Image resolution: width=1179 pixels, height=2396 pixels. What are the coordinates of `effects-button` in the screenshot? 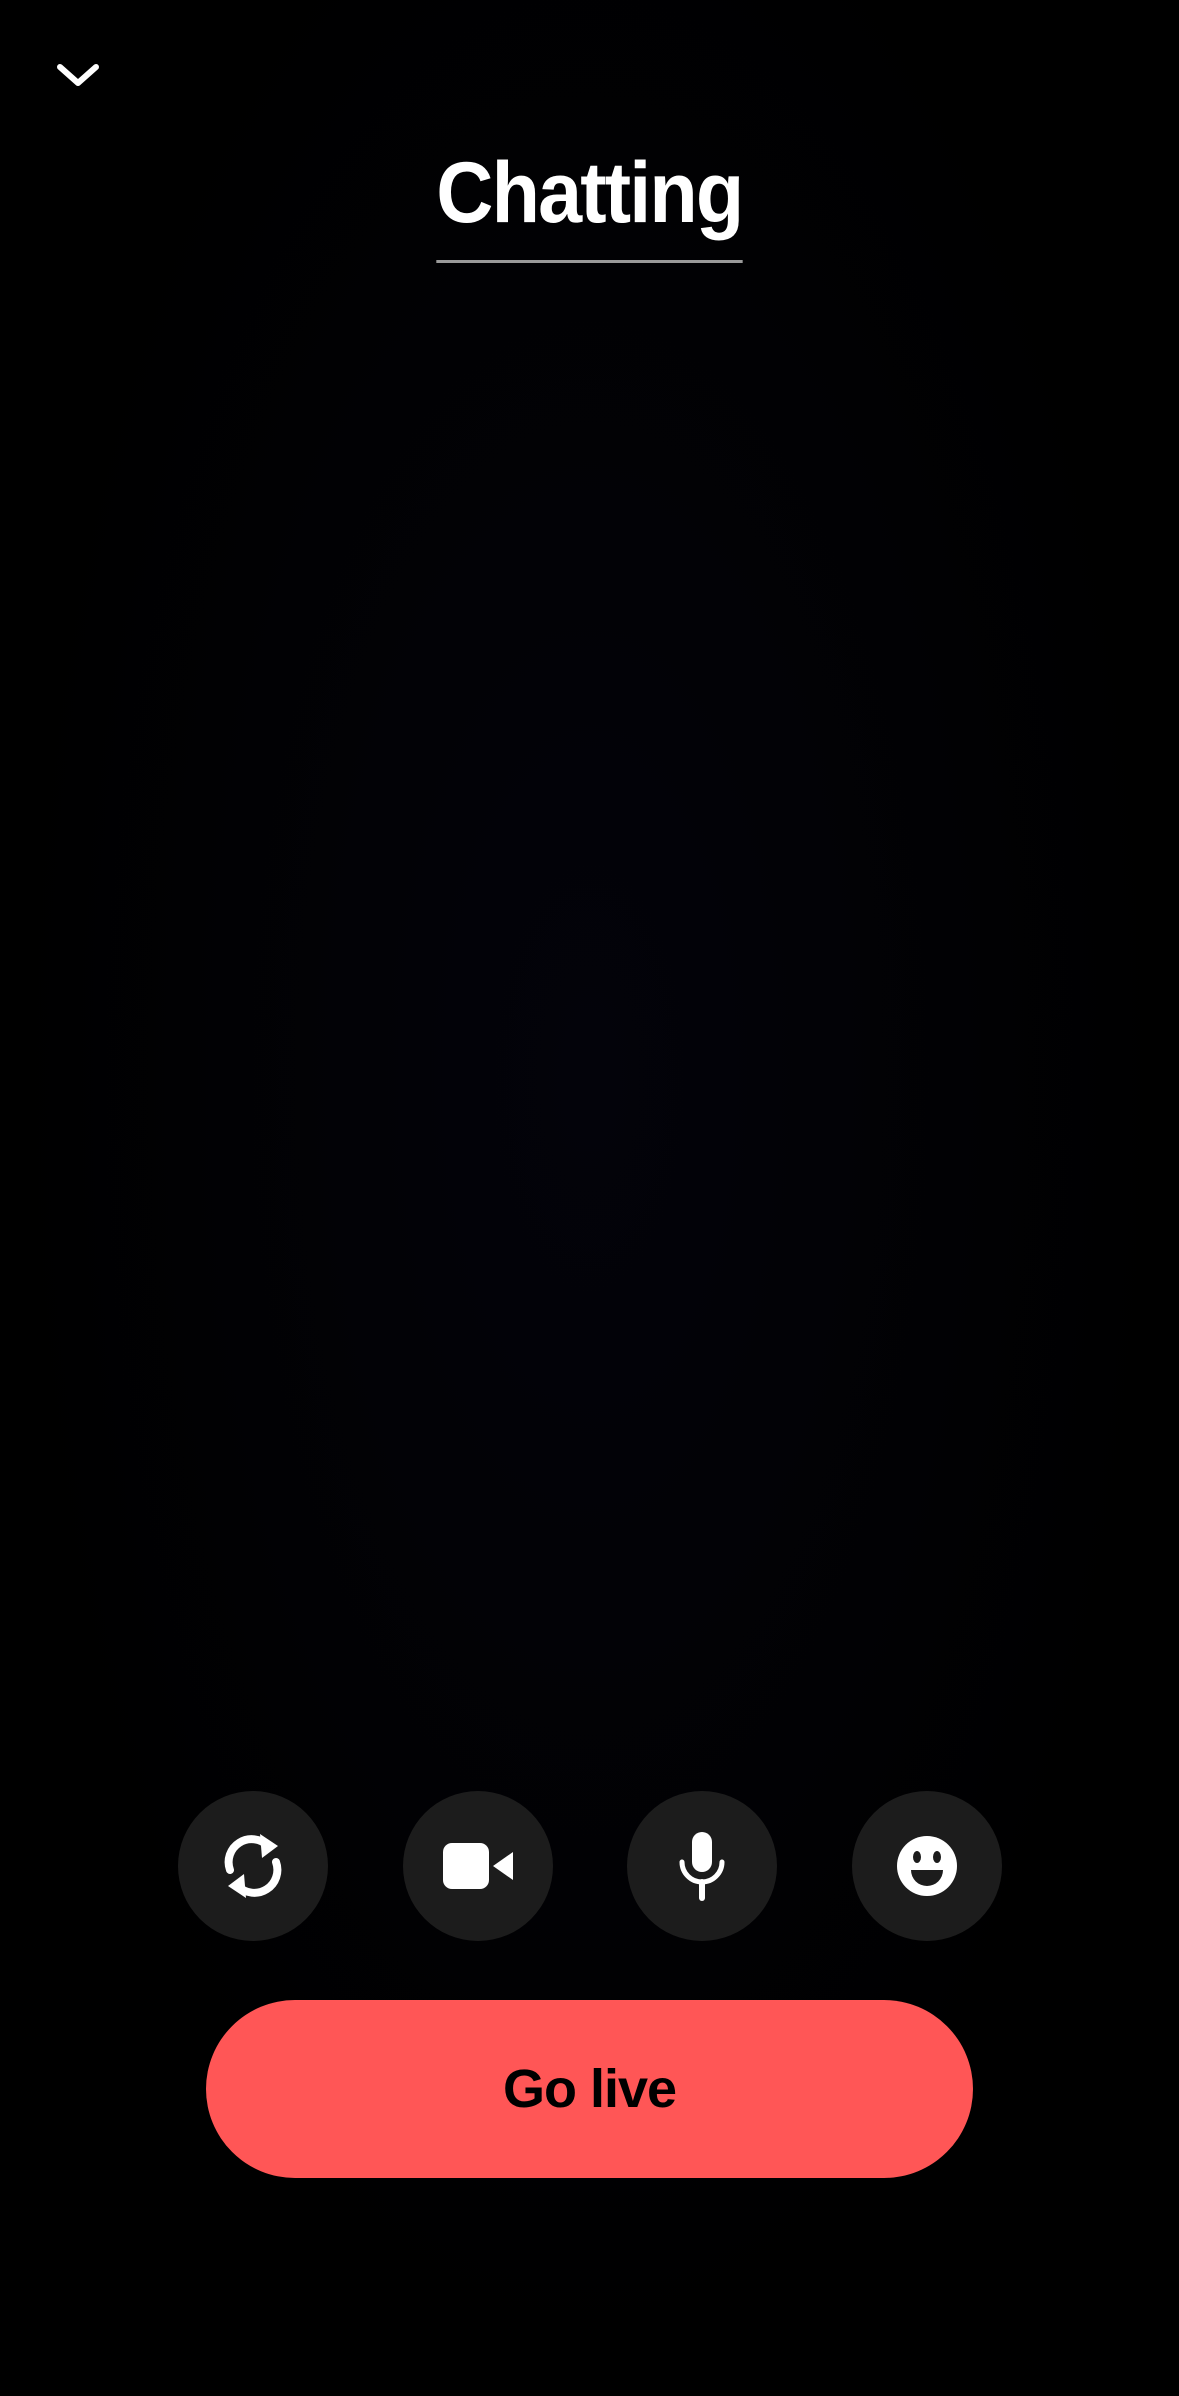 It's located at (926, 1866).